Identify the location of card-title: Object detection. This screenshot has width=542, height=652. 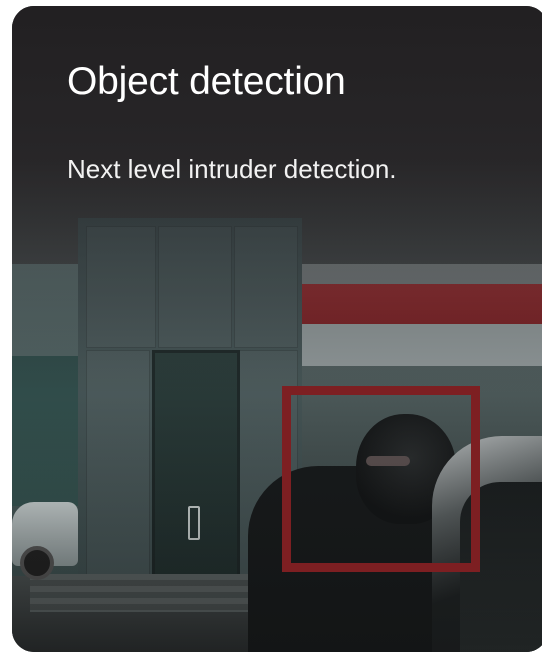
(206, 81).